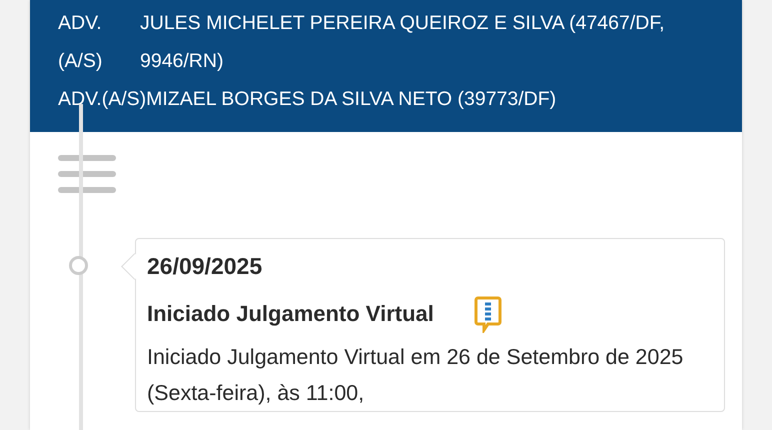  I want to click on event-date: 26/09/2025, so click(204, 266).